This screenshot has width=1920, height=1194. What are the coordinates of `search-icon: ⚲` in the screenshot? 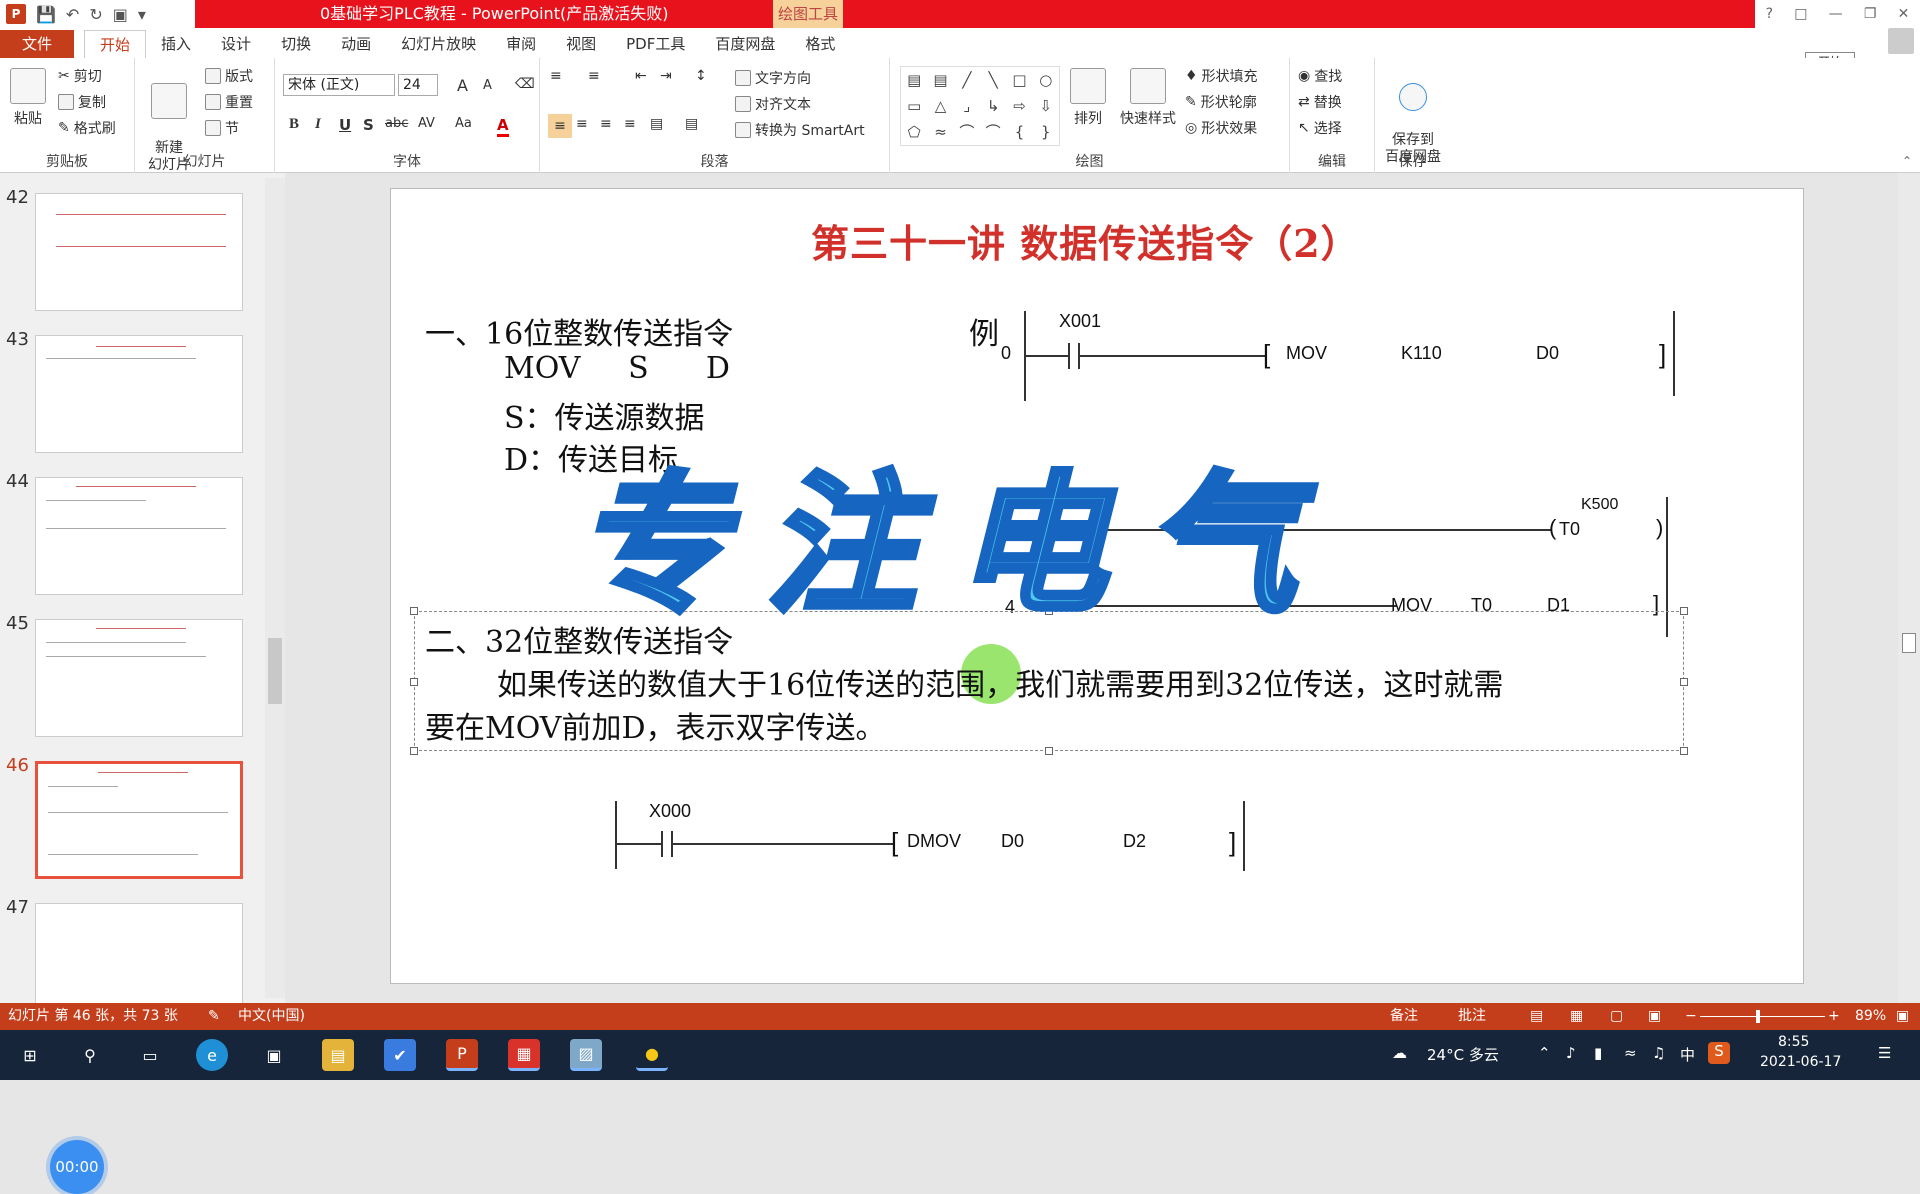 It's located at (90, 1055).